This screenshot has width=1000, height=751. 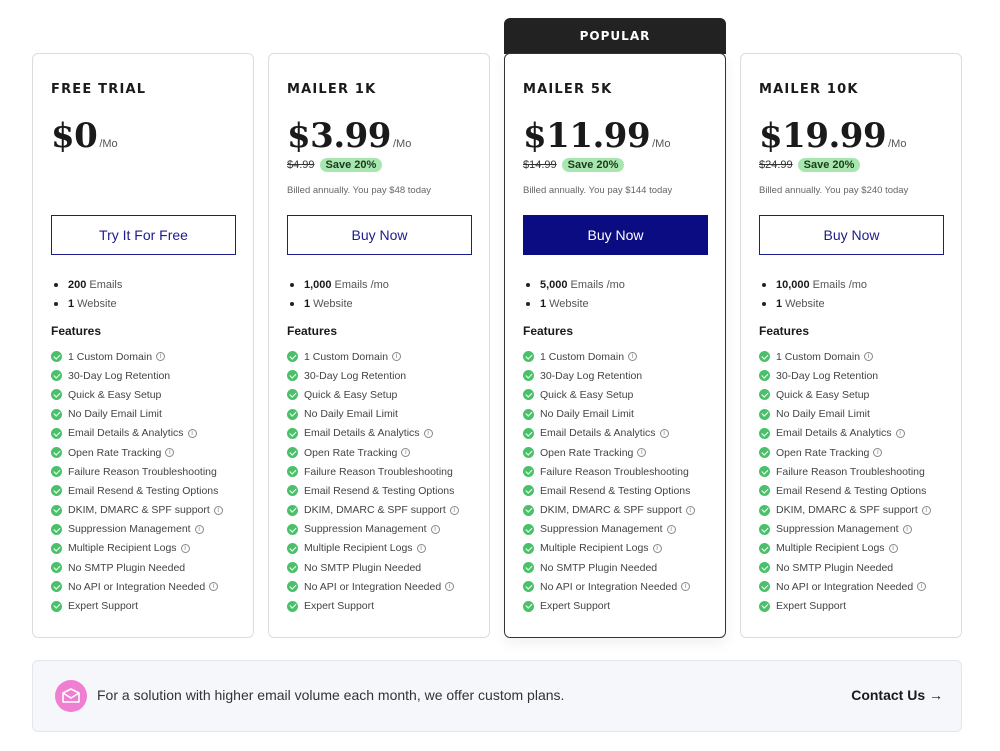 What do you see at coordinates (402, 144) in the screenshot?
I see `price-period: /Mo` at bounding box center [402, 144].